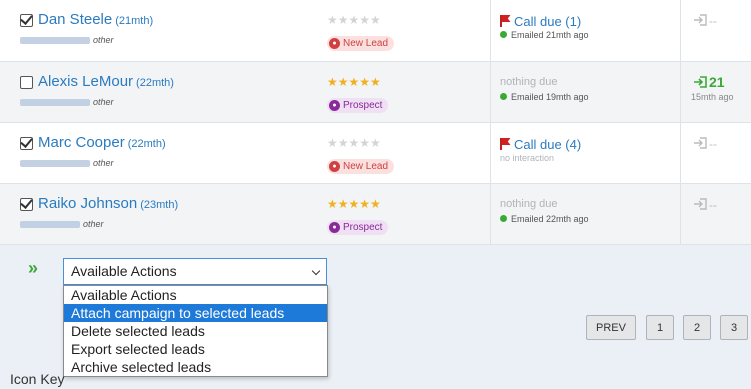 The height and width of the screenshot is (389, 751). What do you see at coordinates (195, 295) in the screenshot?
I see `dropdown-option: Available Actions` at bounding box center [195, 295].